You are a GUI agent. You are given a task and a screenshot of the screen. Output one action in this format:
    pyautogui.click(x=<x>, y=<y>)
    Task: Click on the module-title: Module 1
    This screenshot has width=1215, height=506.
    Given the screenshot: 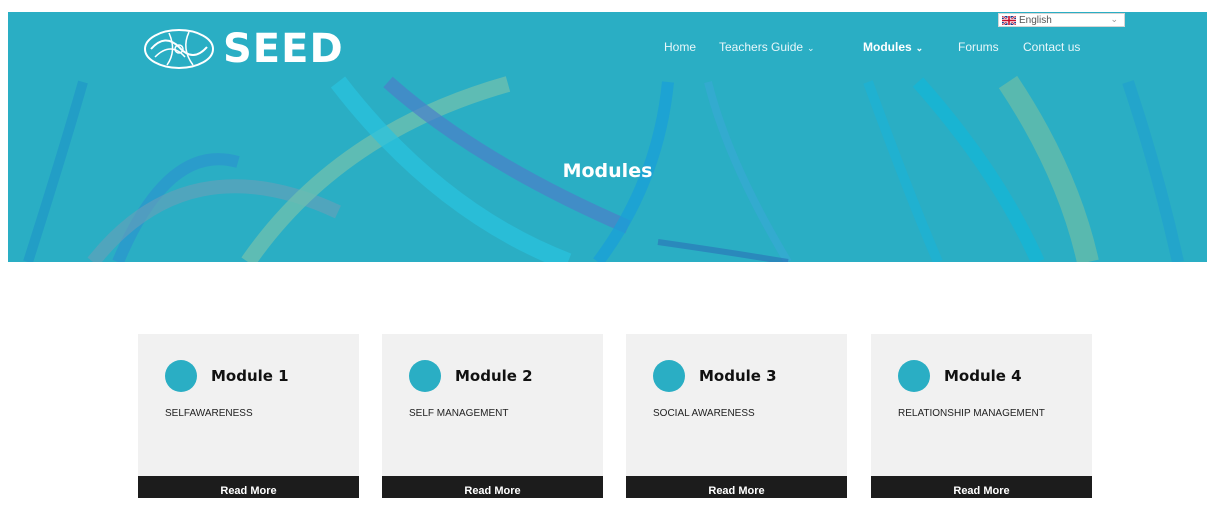 What is the action you would take?
    pyautogui.click(x=250, y=376)
    